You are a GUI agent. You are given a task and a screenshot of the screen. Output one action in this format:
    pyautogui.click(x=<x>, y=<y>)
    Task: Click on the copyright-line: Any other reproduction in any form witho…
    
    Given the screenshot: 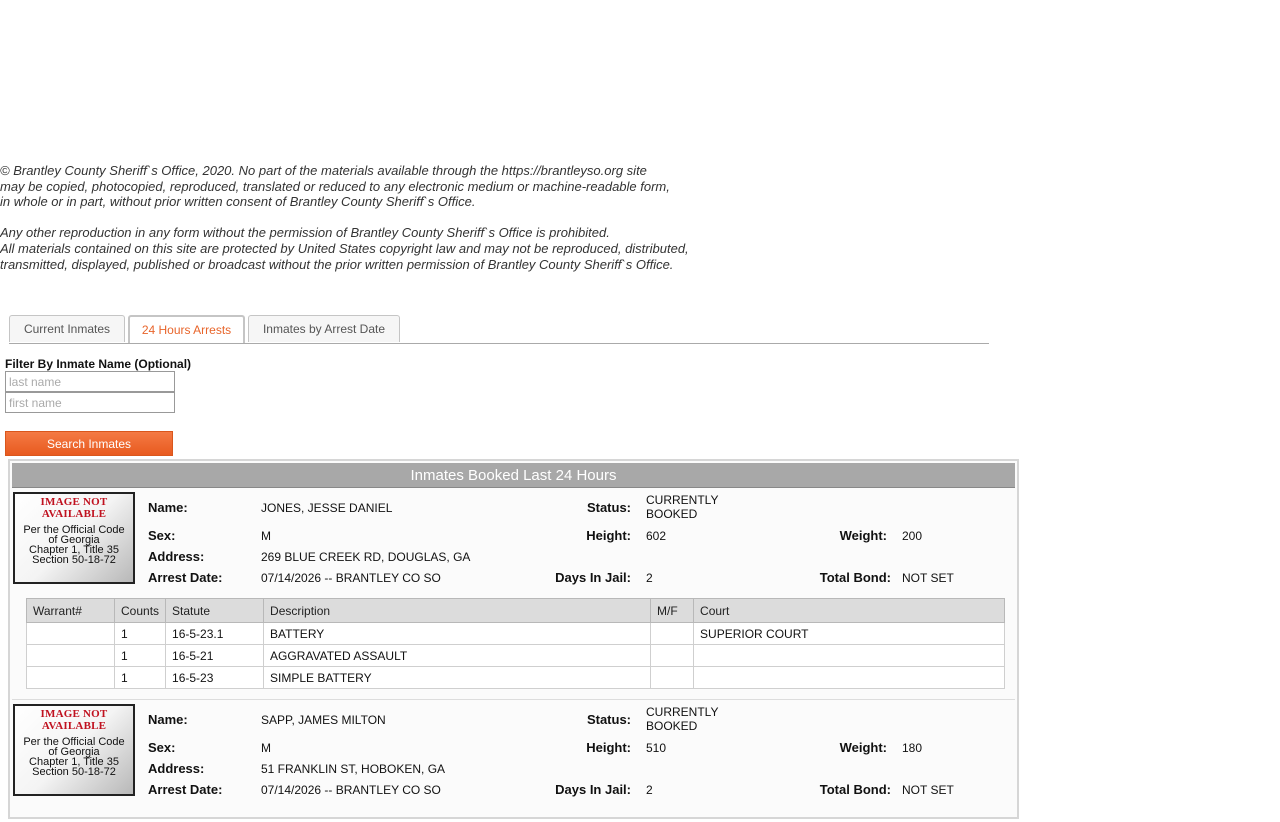 What is the action you would take?
    pyautogui.click(x=305, y=233)
    